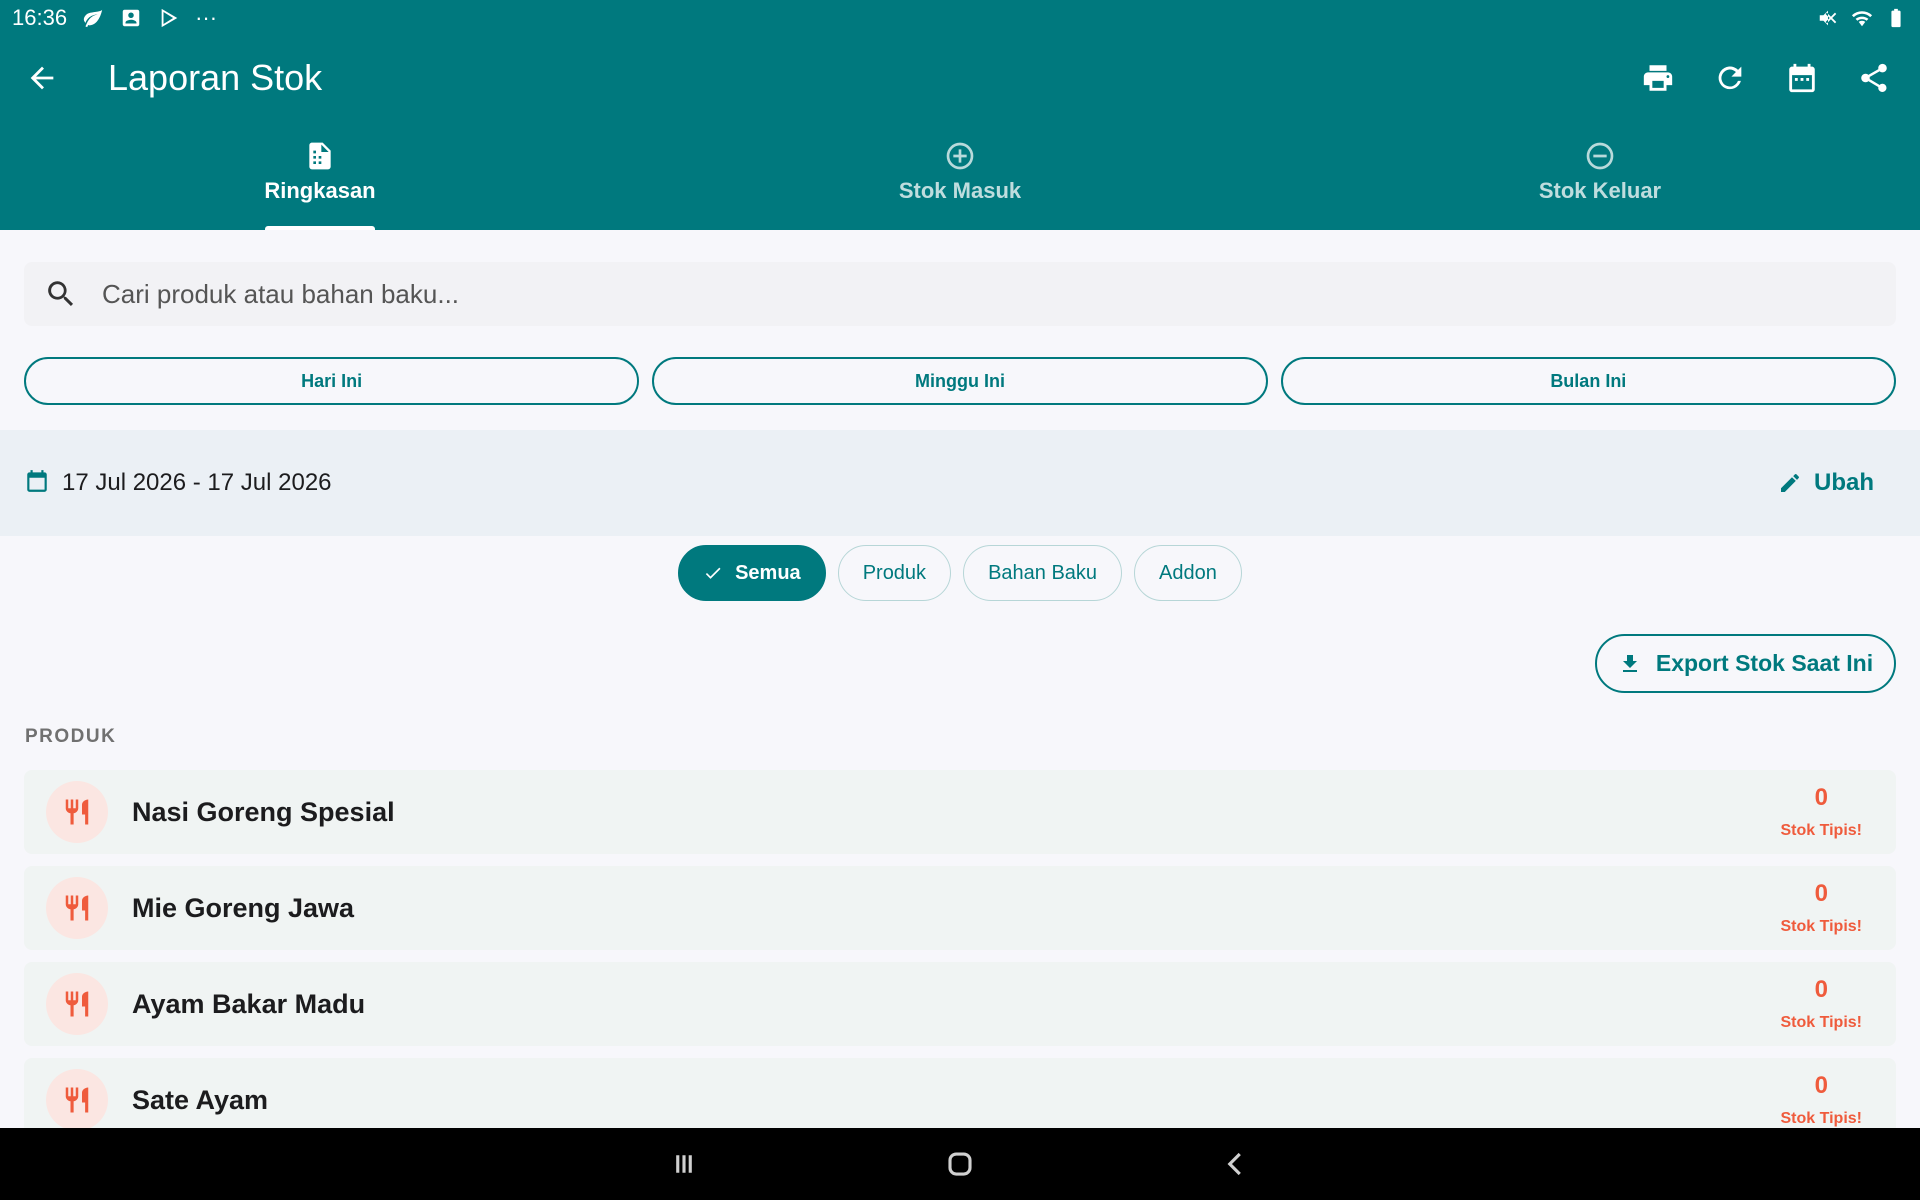  I want to click on chevron-left-icon, so click(1234, 1164).